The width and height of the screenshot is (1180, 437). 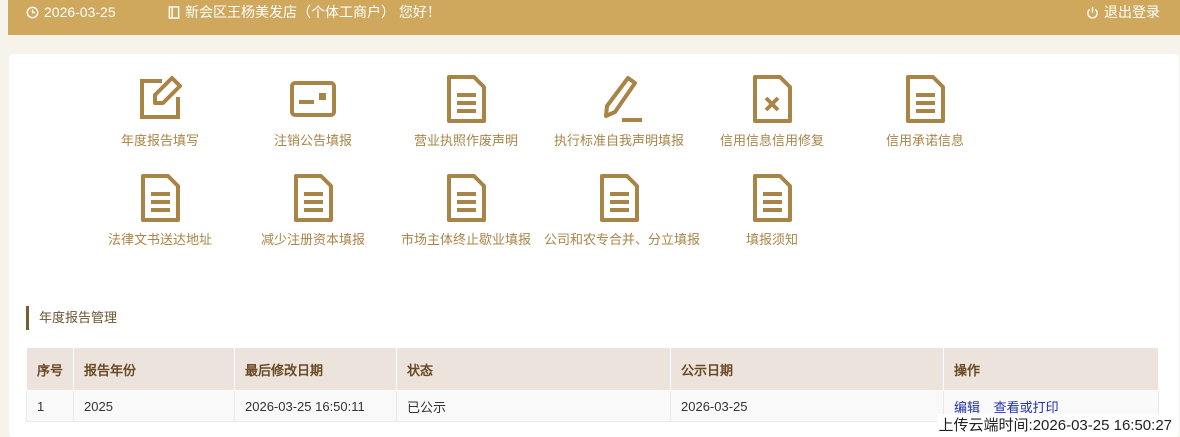 What do you see at coordinates (924, 140) in the screenshot?
I see `menu-label: 信用承诺信息` at bounding box center [924, 140].